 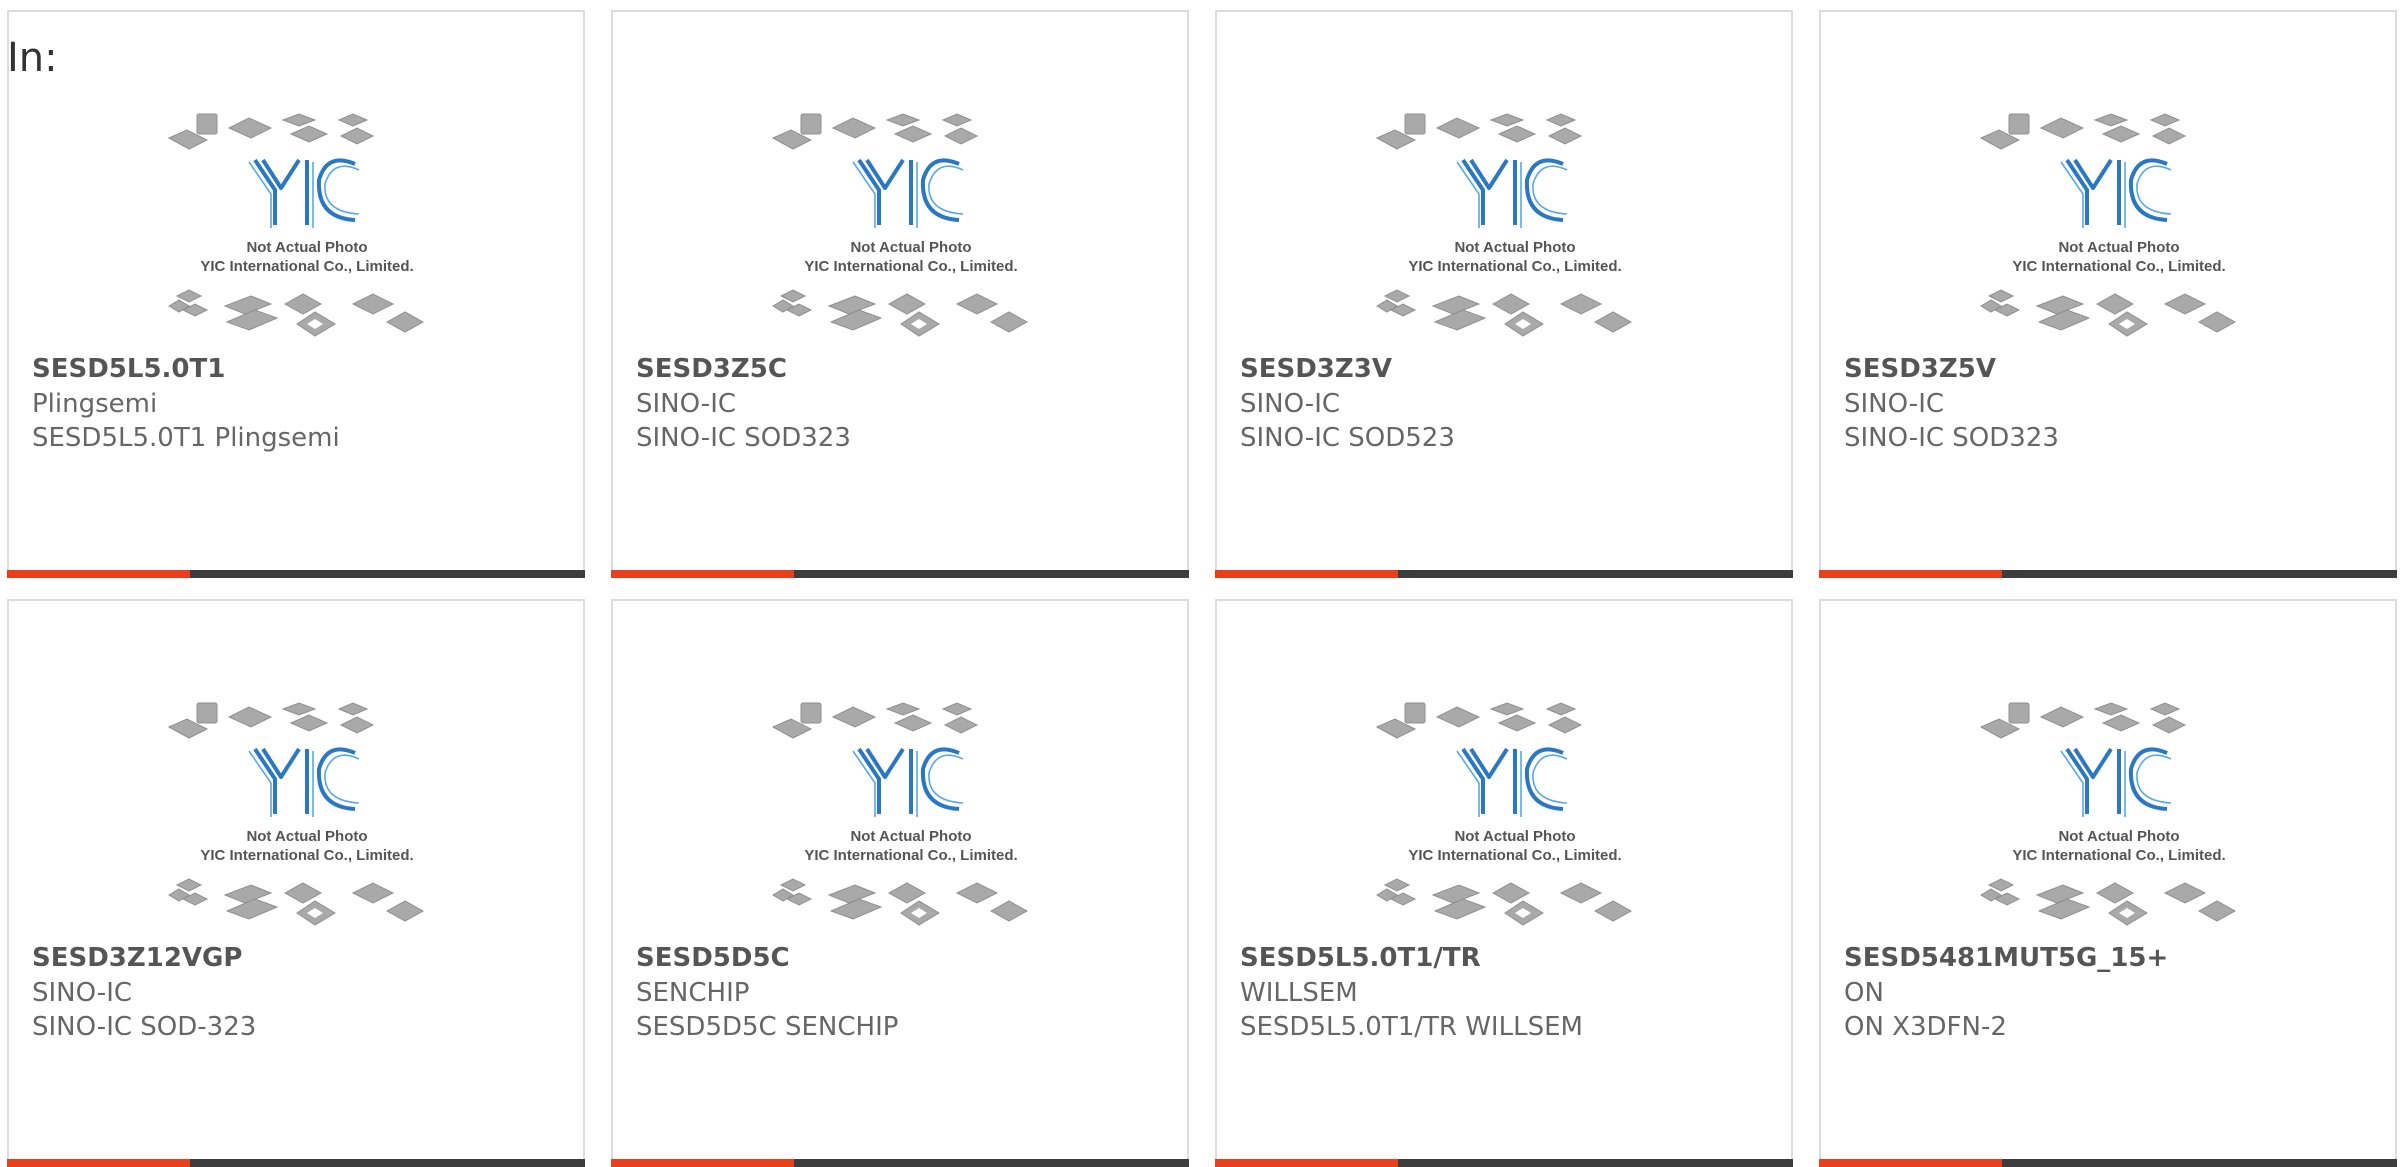 I want to click on product-description: SINO-IC SOD523, so click(x=1347, y=438).